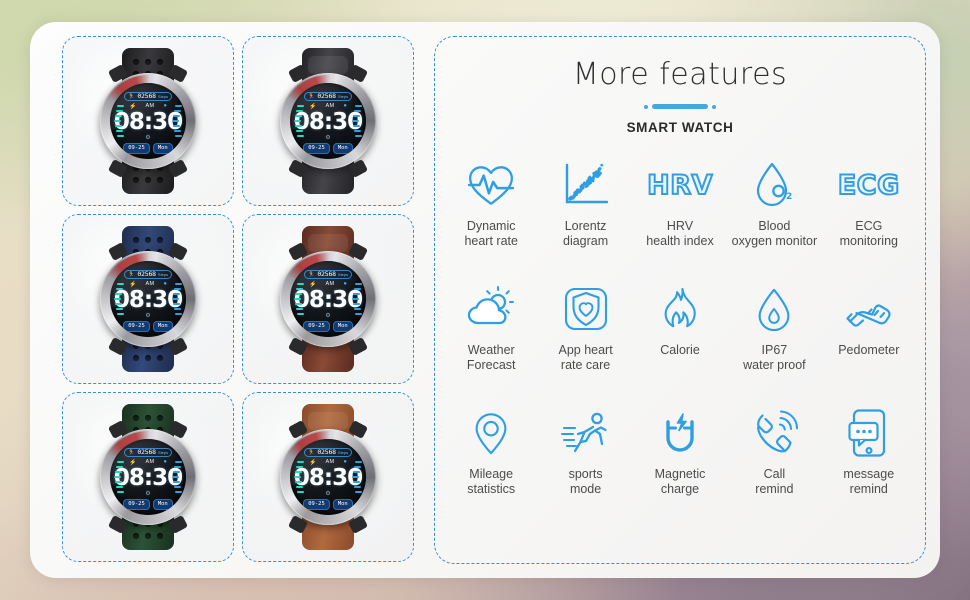 The width and height of the screenshot is (970, 600). Describe the element at coordinates (148, 138) in the screenshot. I see `gear-icon: ⚙` at that location.